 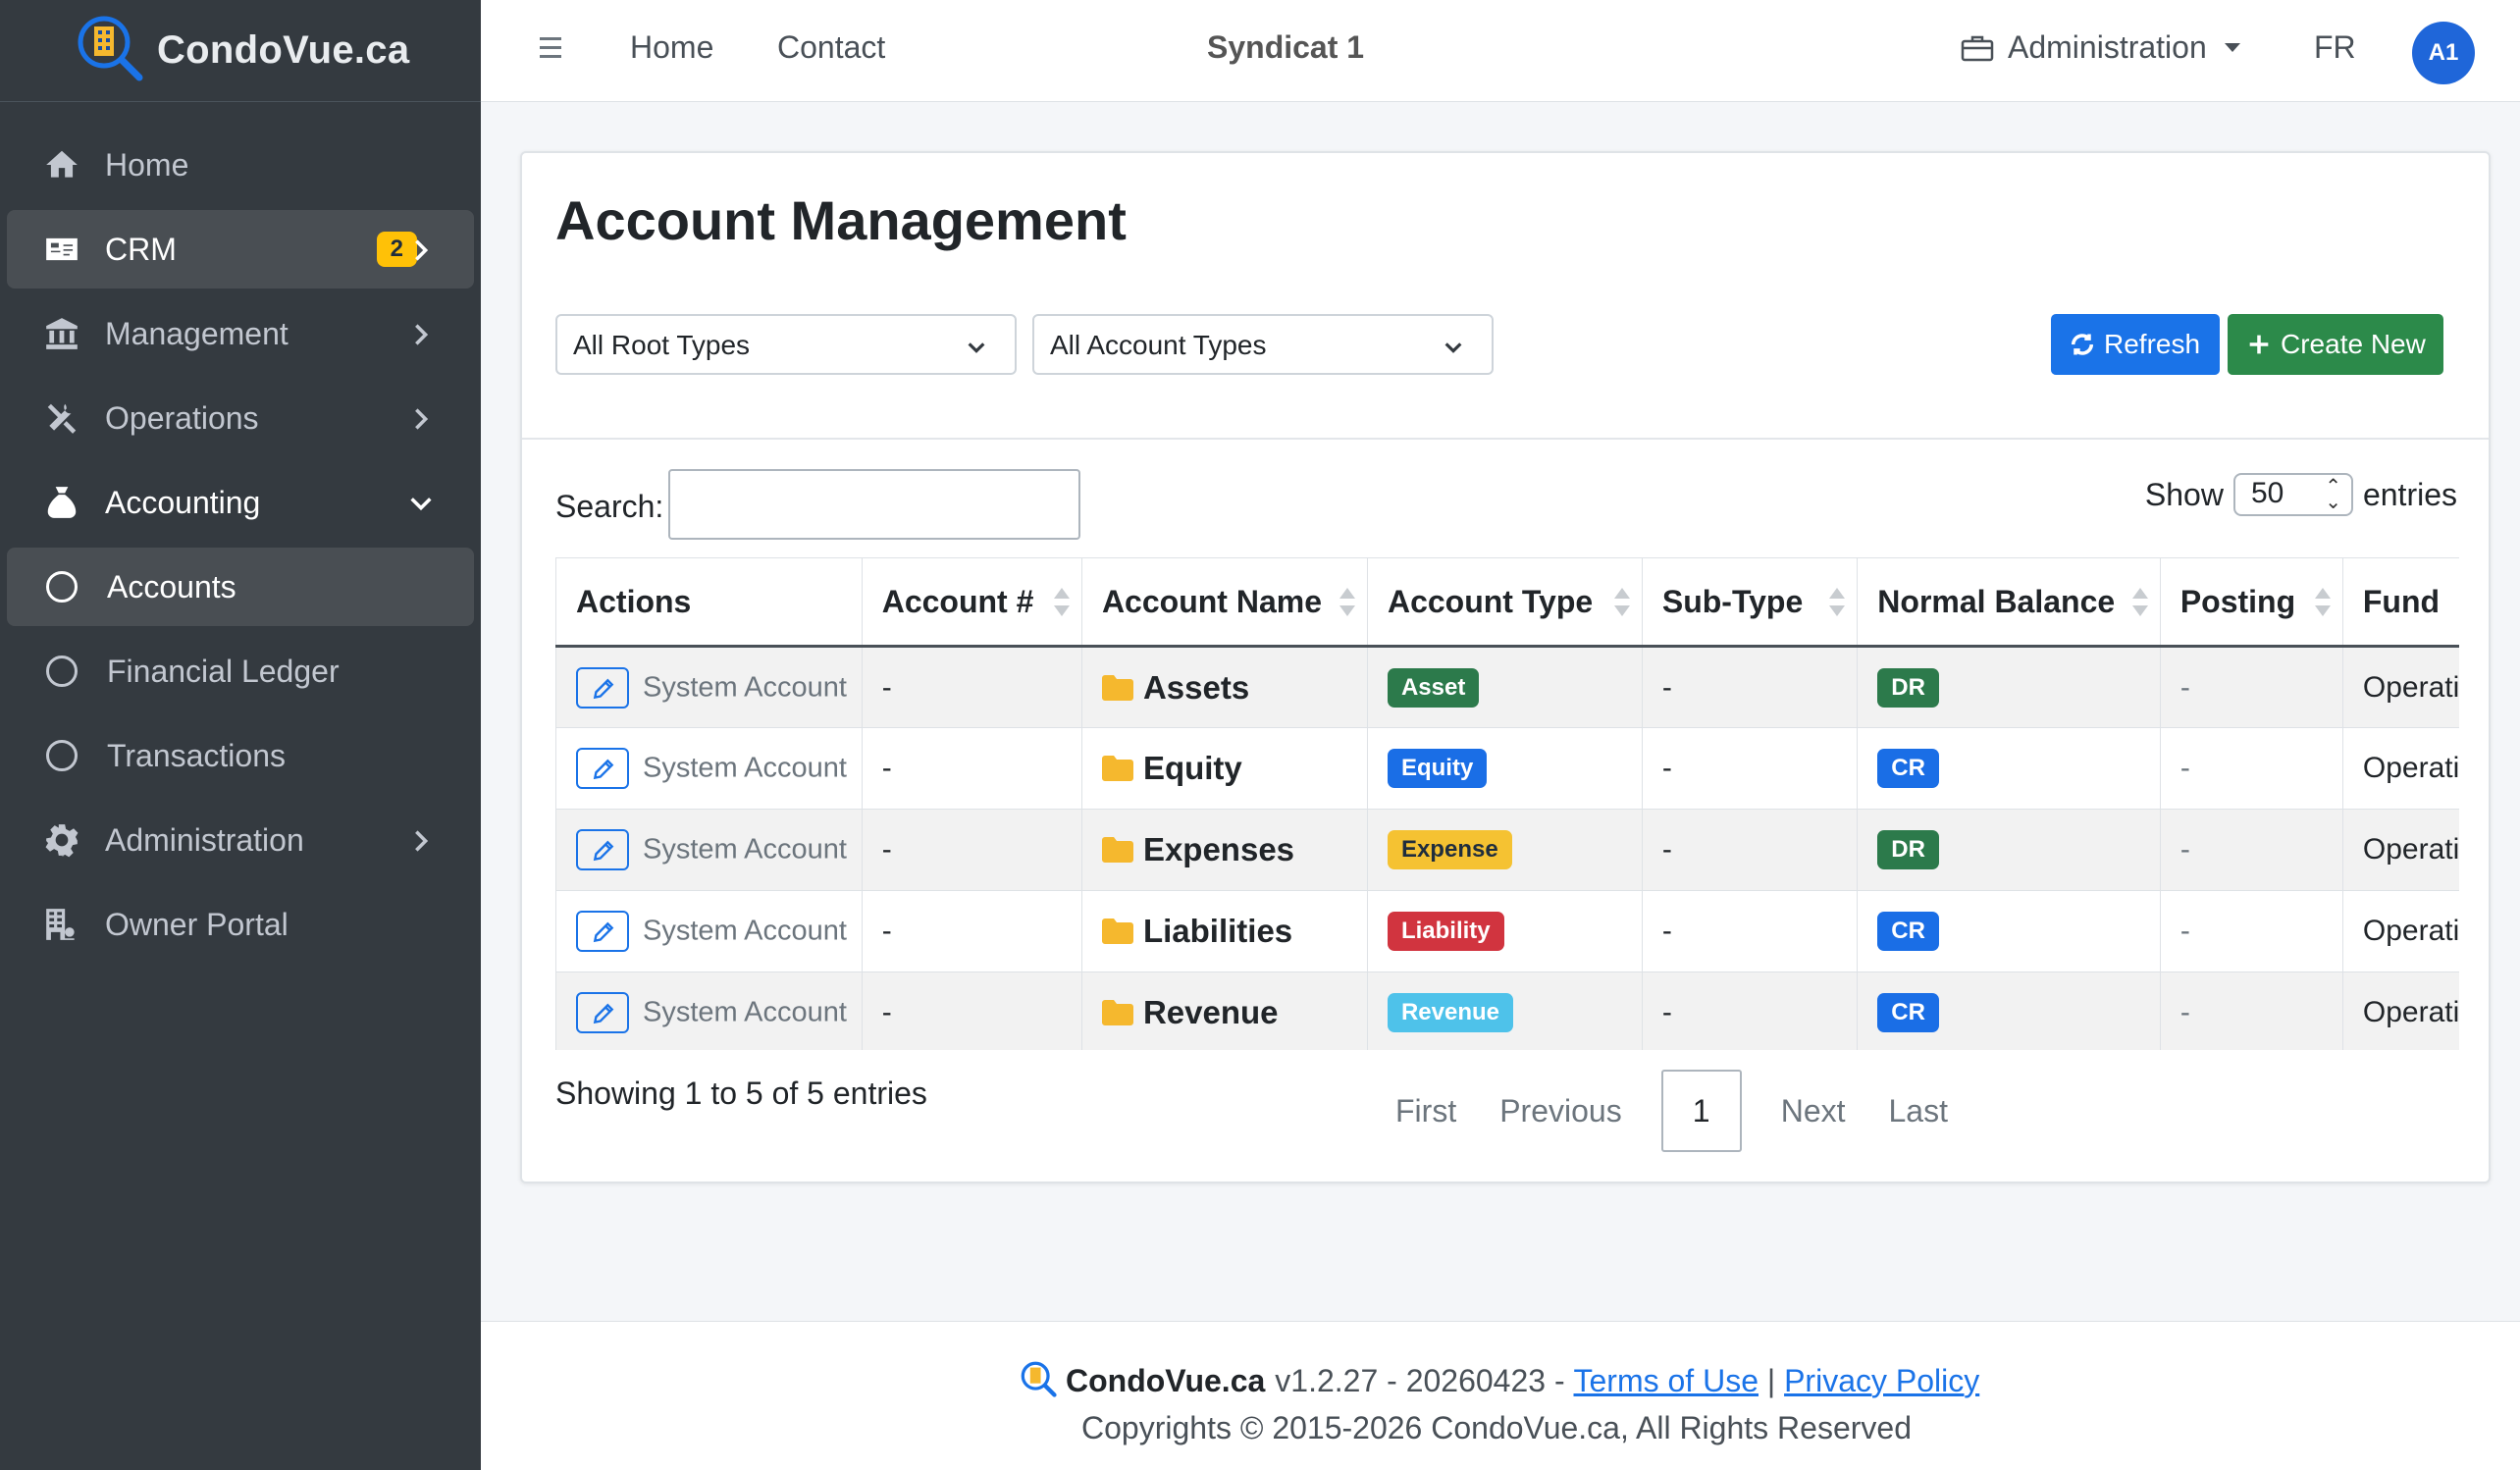 I want to click on nav-contact-link: Contact, so click(x=831, y=47).